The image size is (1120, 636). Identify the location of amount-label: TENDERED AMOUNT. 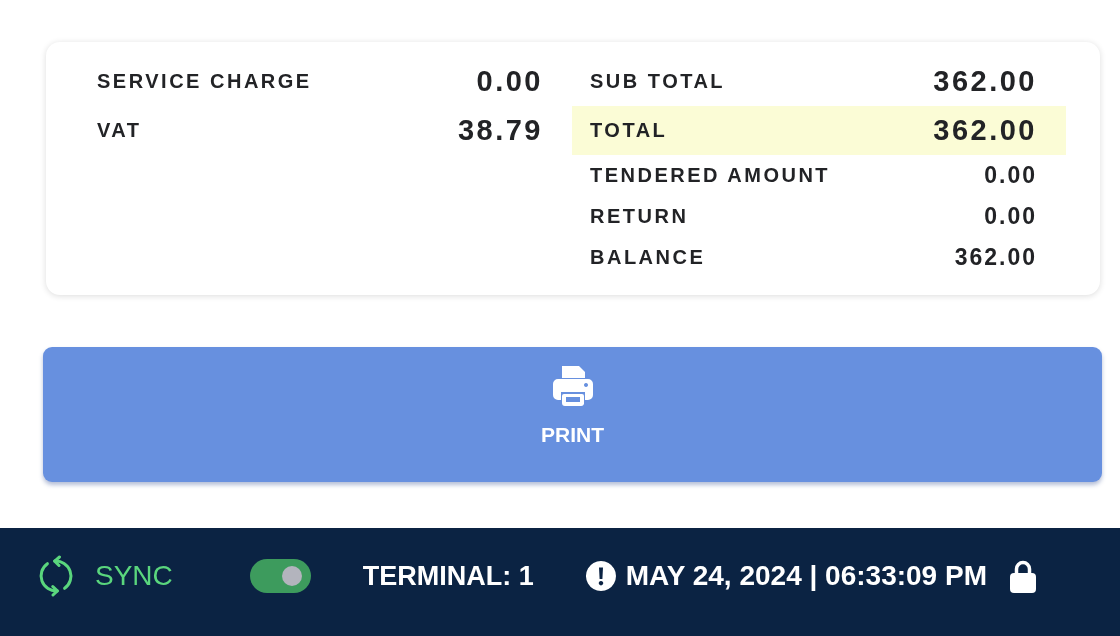
(710, 175).